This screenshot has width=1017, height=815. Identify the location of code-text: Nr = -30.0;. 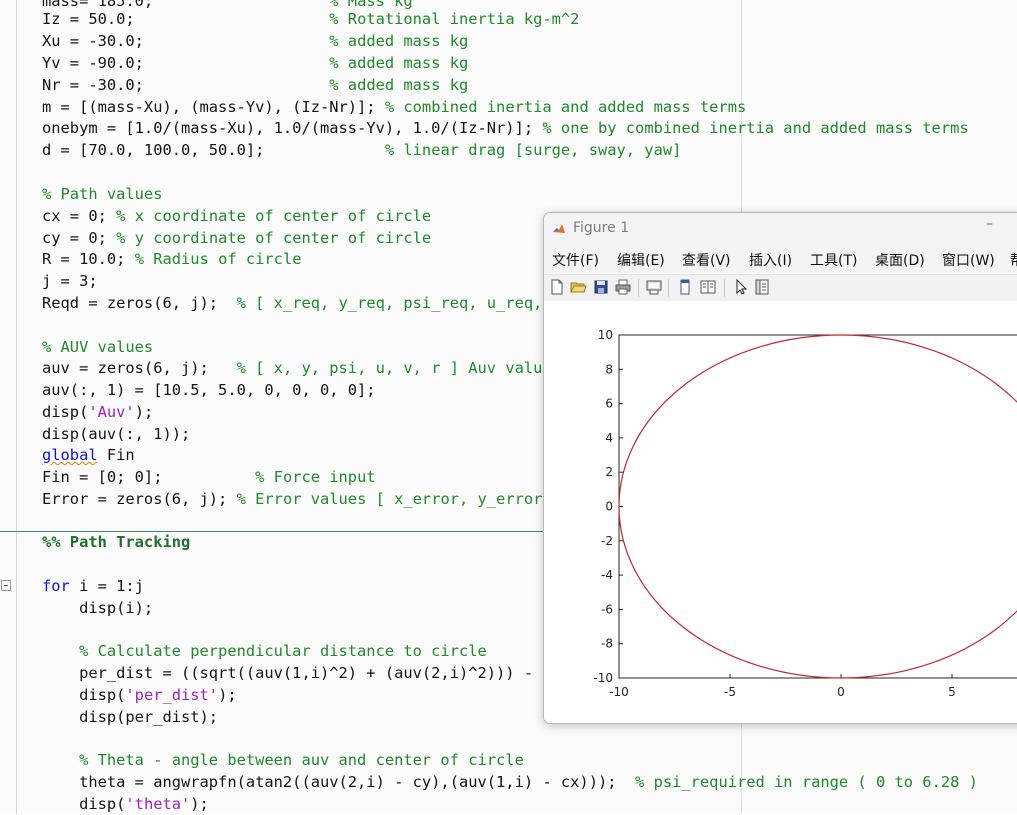
(93, 85).